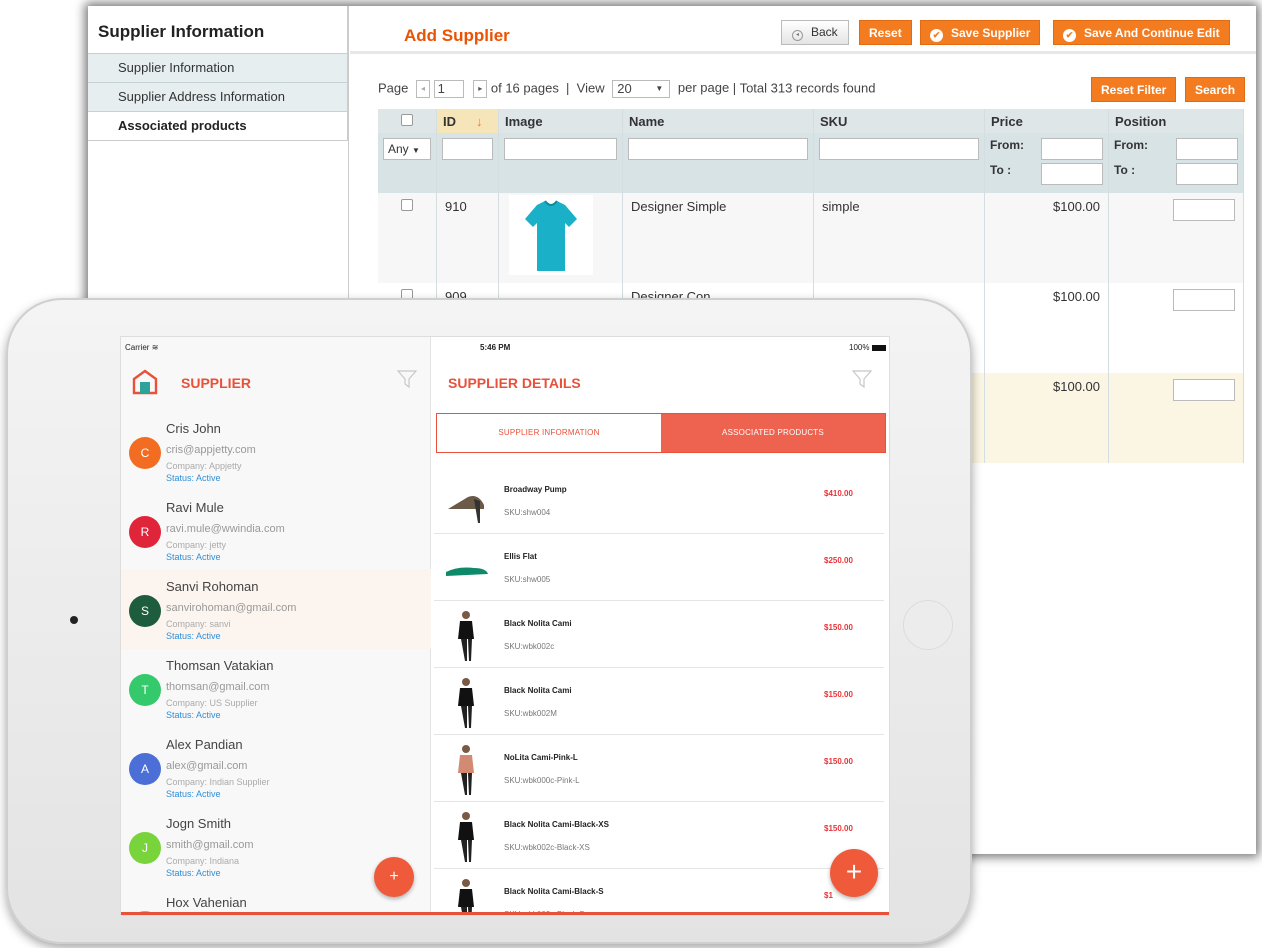 The width and height of the screenshot is (1262, 948). I want to click on product-sku: SKU:shw004, so click(527, 512).